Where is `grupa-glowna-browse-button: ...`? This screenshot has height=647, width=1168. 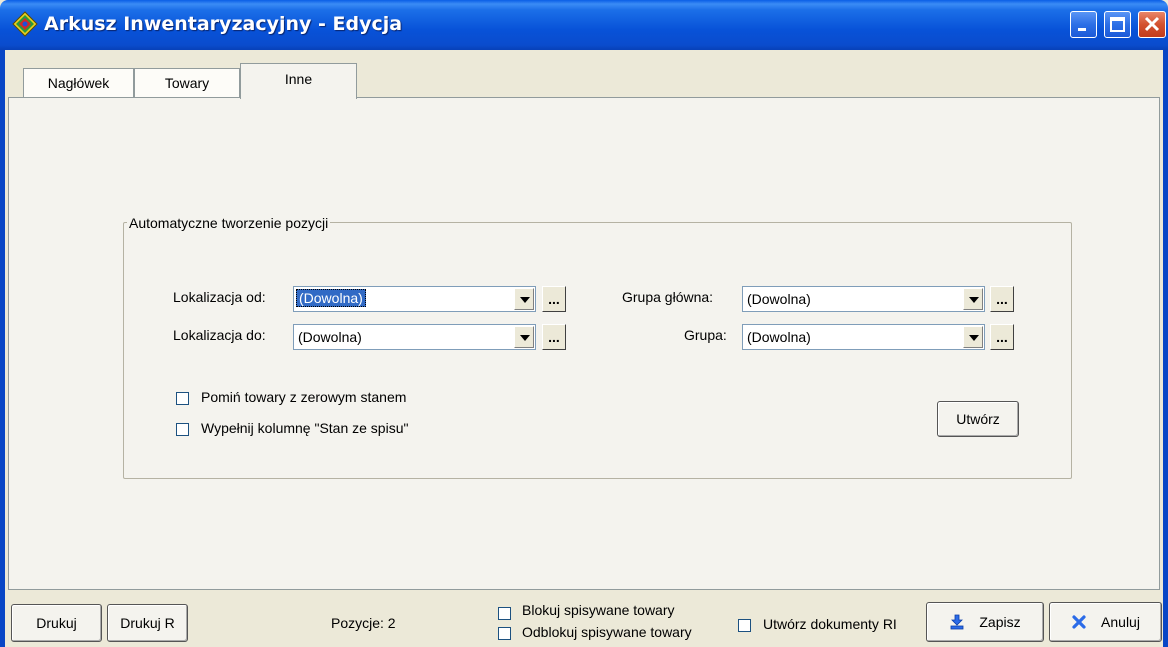 grupa-glowna-browse-button: ... is located at coordinates (1002, 299).